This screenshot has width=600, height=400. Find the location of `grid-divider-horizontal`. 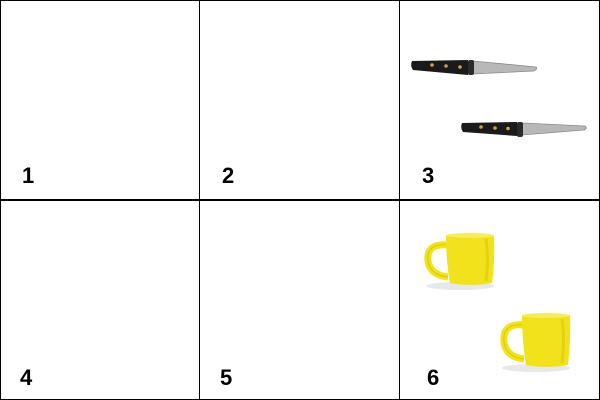

grid-divider-horizontal is located at coordinates (300, 200).